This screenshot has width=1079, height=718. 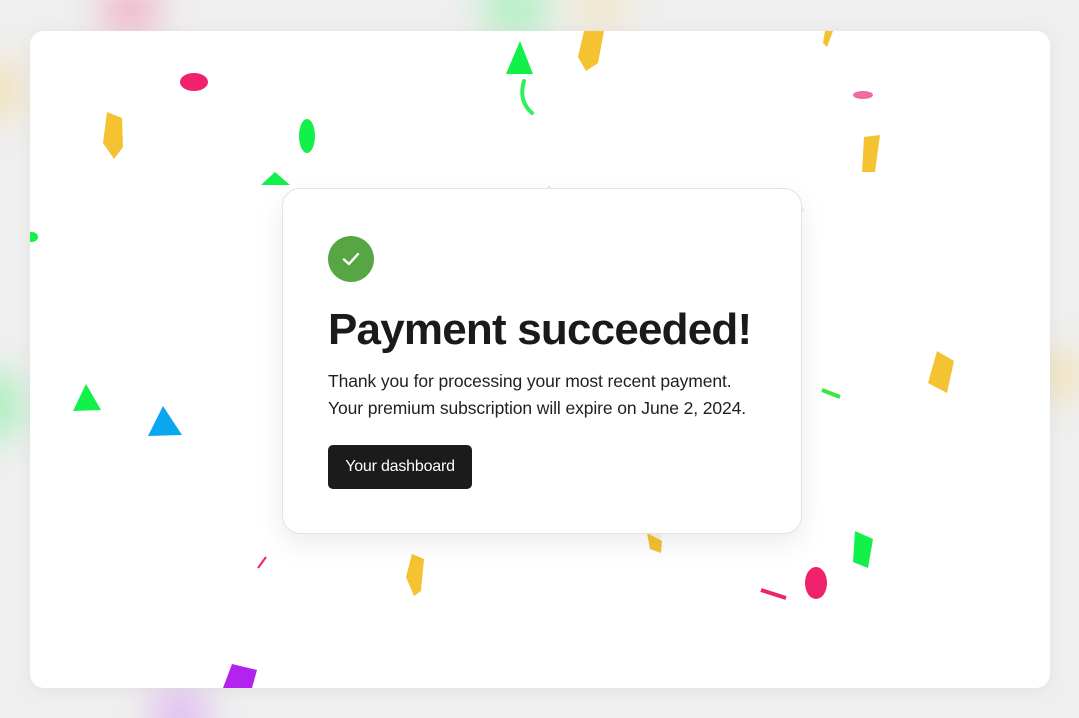 I want to click on success-badge, so click(x=351, y=259).